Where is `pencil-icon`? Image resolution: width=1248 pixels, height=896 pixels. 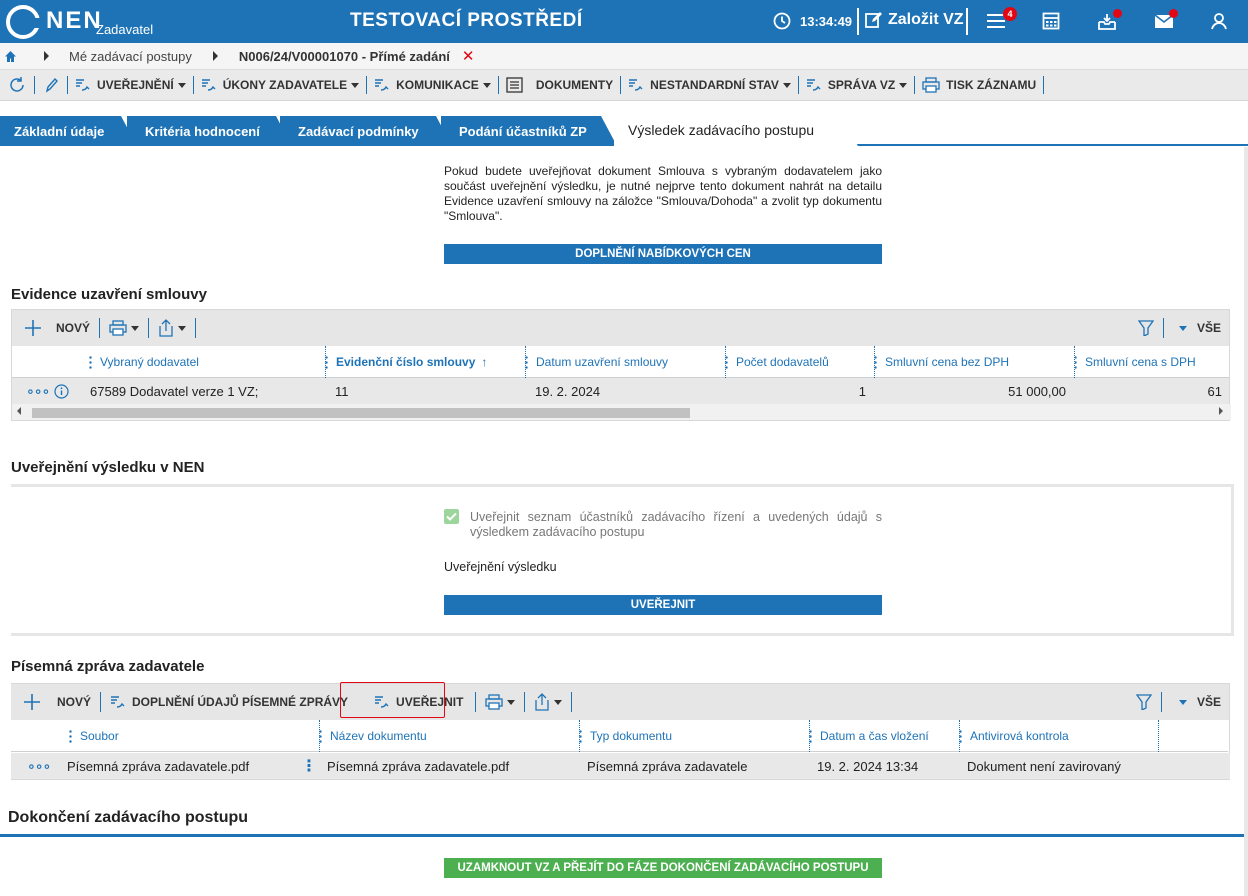
pencil-icon is located at coordinates (51, 85).